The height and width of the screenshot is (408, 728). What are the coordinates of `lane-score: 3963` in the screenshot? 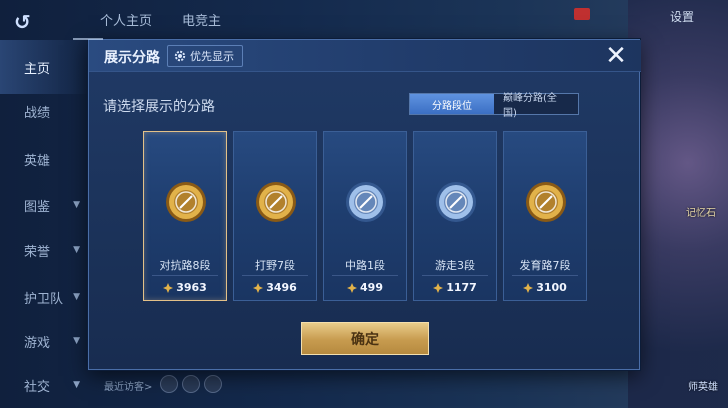 It's located at (185, 287).